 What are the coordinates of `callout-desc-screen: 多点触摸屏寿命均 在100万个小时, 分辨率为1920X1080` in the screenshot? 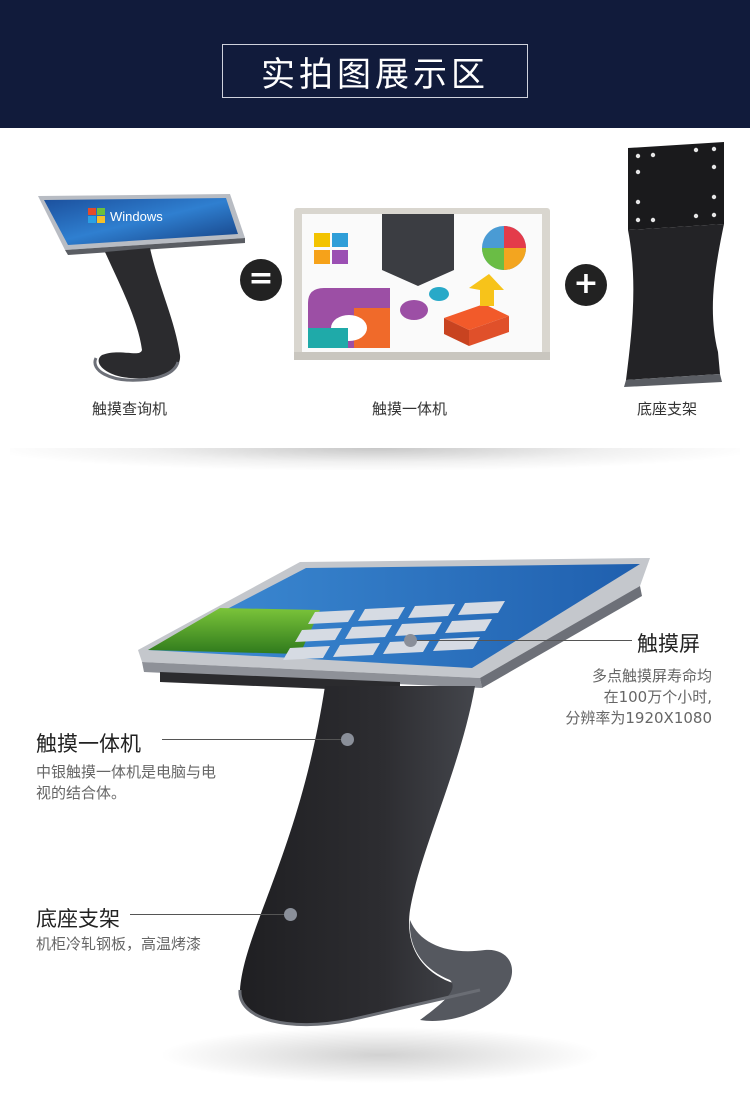 It's located at (616, 697).